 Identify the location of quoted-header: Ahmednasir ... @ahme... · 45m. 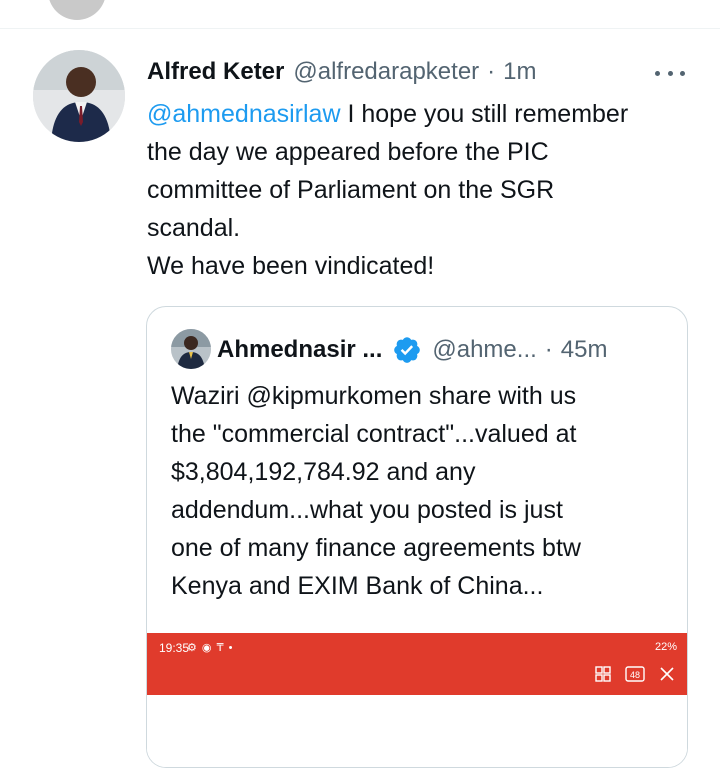
(412, 350).